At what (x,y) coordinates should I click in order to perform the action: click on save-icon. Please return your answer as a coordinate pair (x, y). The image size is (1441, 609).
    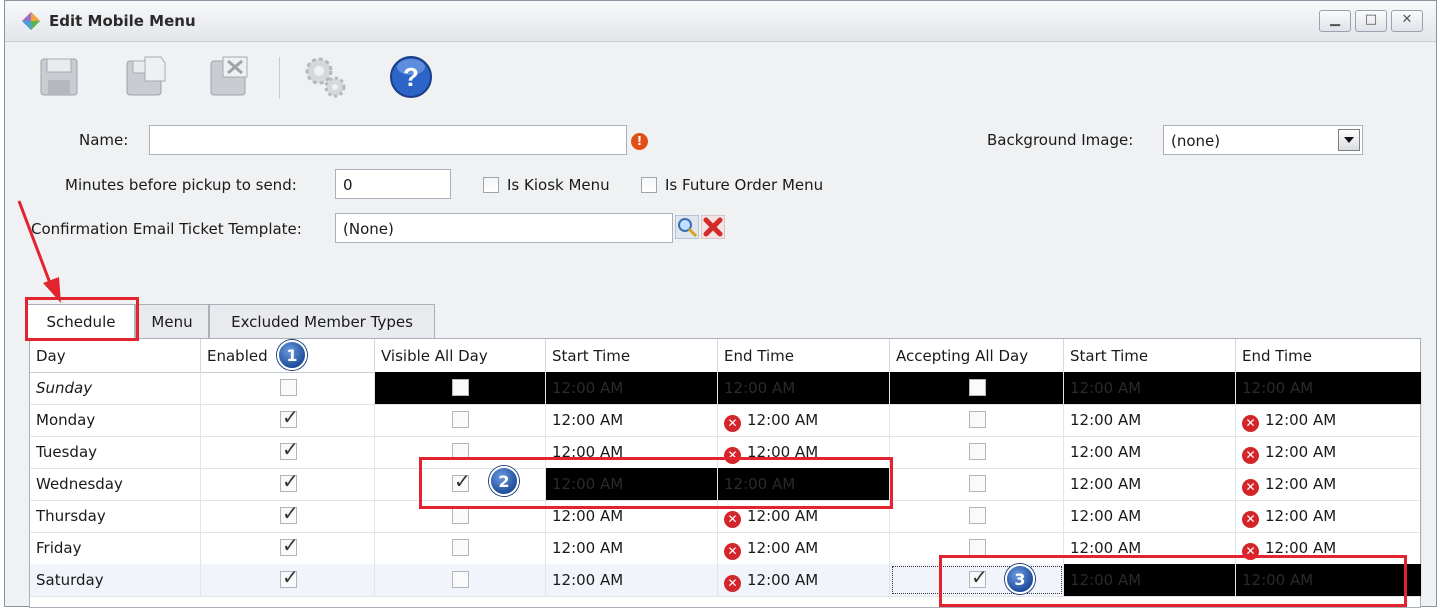
    Looking at the image, I should click on (59, 77).